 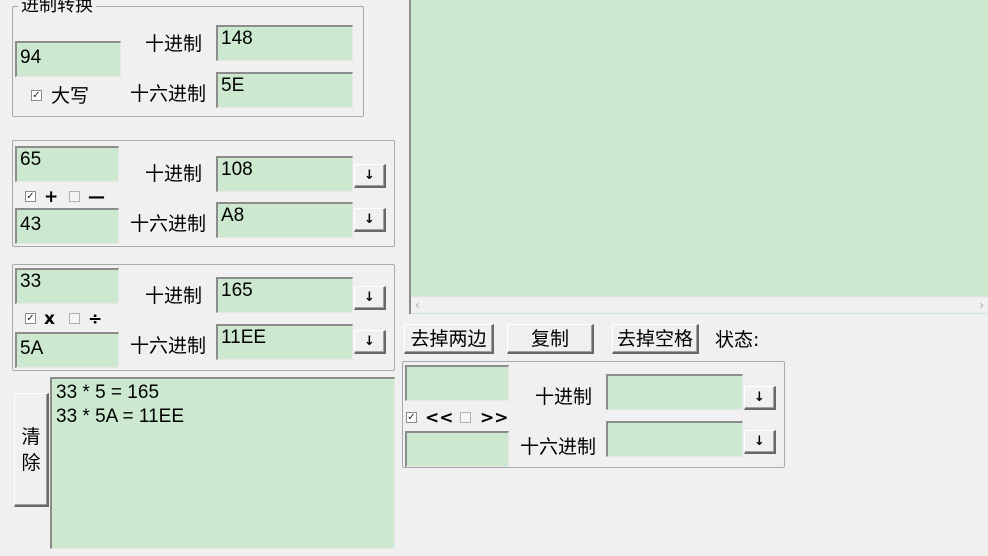 I want to click on shift-left-checkbox: ✓, so click(x=411, y=417).